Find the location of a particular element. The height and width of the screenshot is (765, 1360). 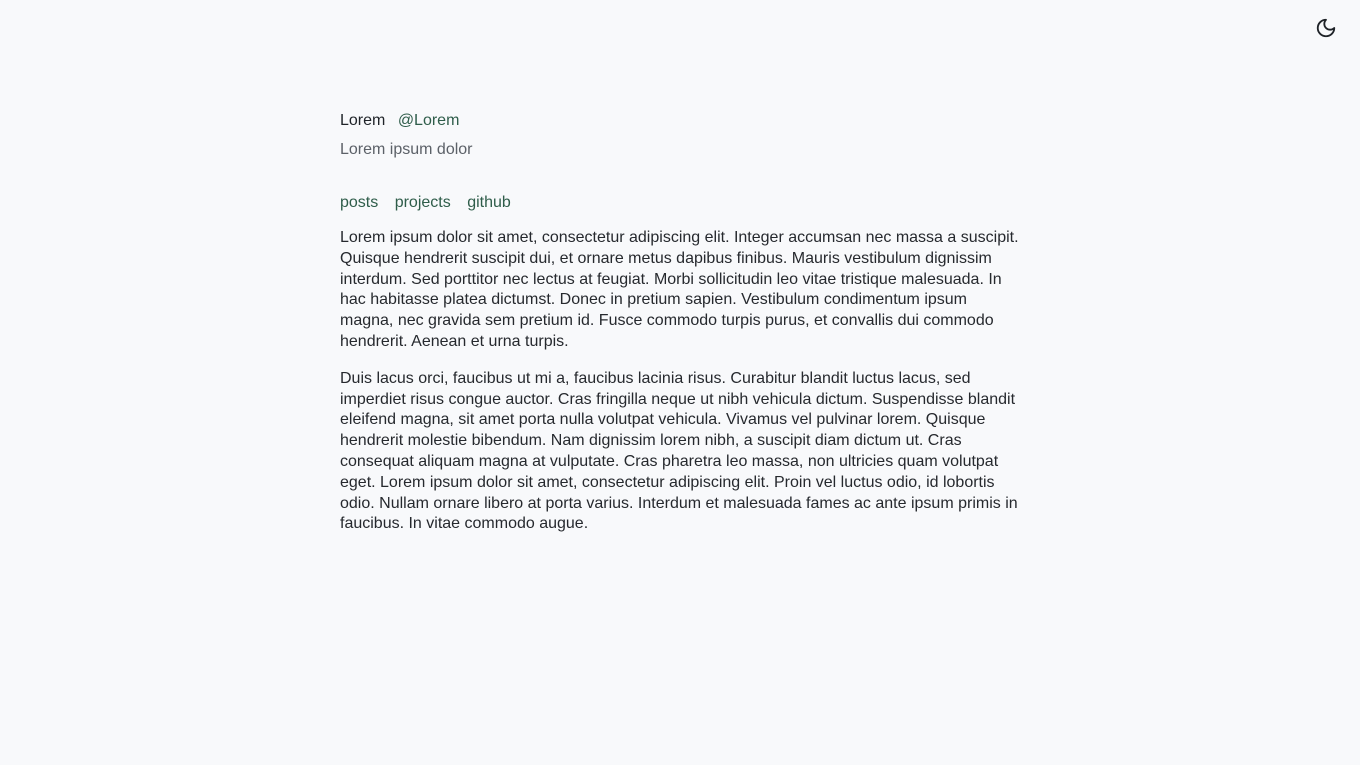

profile-tagline: Lorem ipsum dolor is located at coordinates (406, 149).